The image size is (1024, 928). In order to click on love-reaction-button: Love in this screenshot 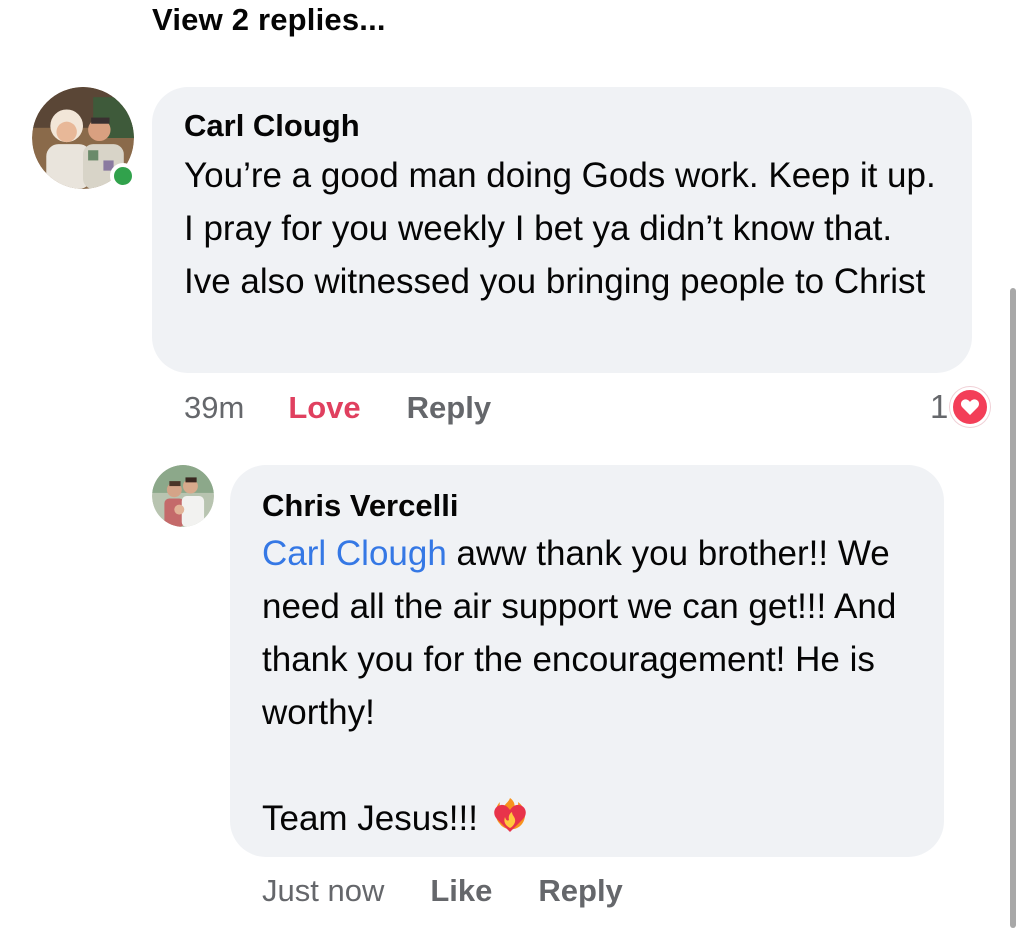, I will do `click(324, 408)`.